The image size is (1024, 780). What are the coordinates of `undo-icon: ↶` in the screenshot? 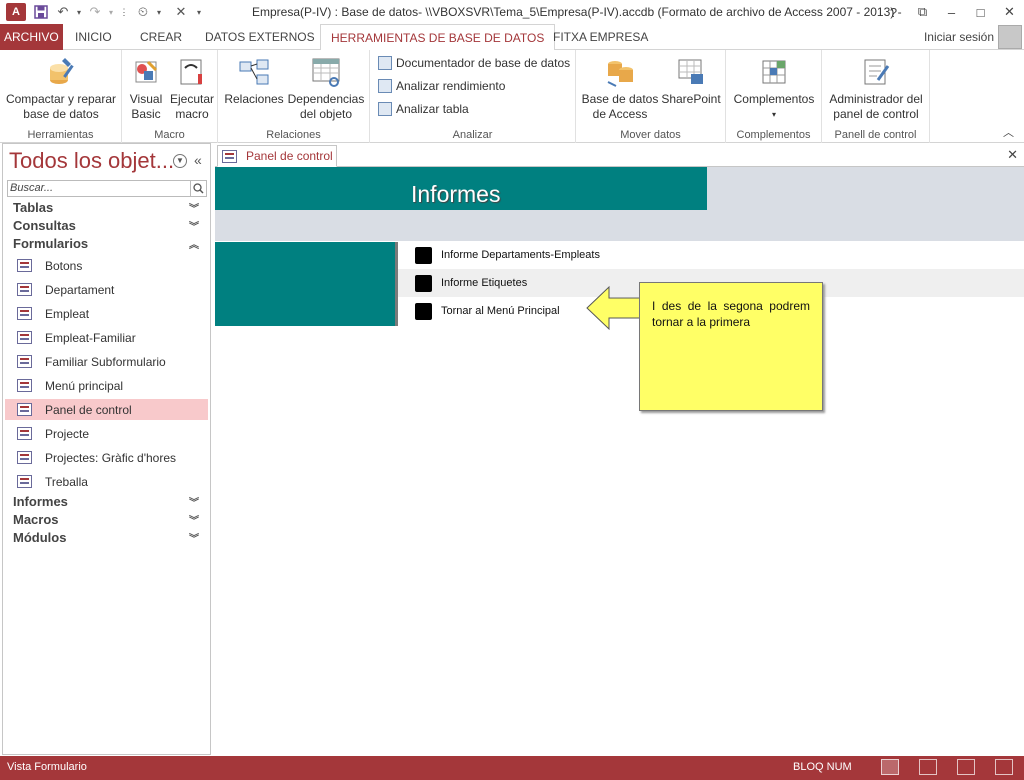 It's located at (63, 12).